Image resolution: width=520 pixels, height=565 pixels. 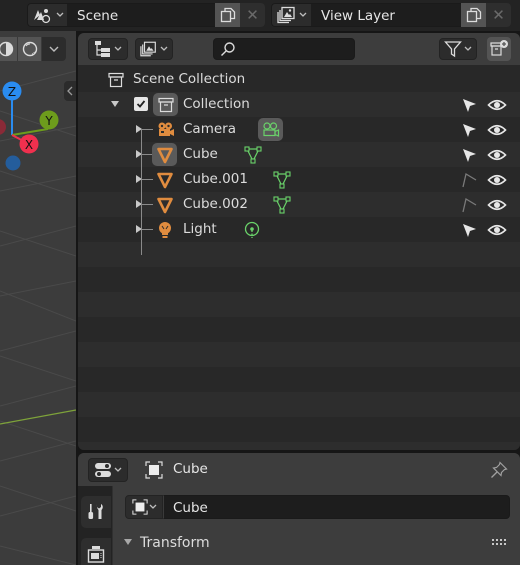 What do you see at coordinates (299, 204) in the screenshot?
I see `tree-row-cube-002: Cube.002` at bounding box center [299, 204].